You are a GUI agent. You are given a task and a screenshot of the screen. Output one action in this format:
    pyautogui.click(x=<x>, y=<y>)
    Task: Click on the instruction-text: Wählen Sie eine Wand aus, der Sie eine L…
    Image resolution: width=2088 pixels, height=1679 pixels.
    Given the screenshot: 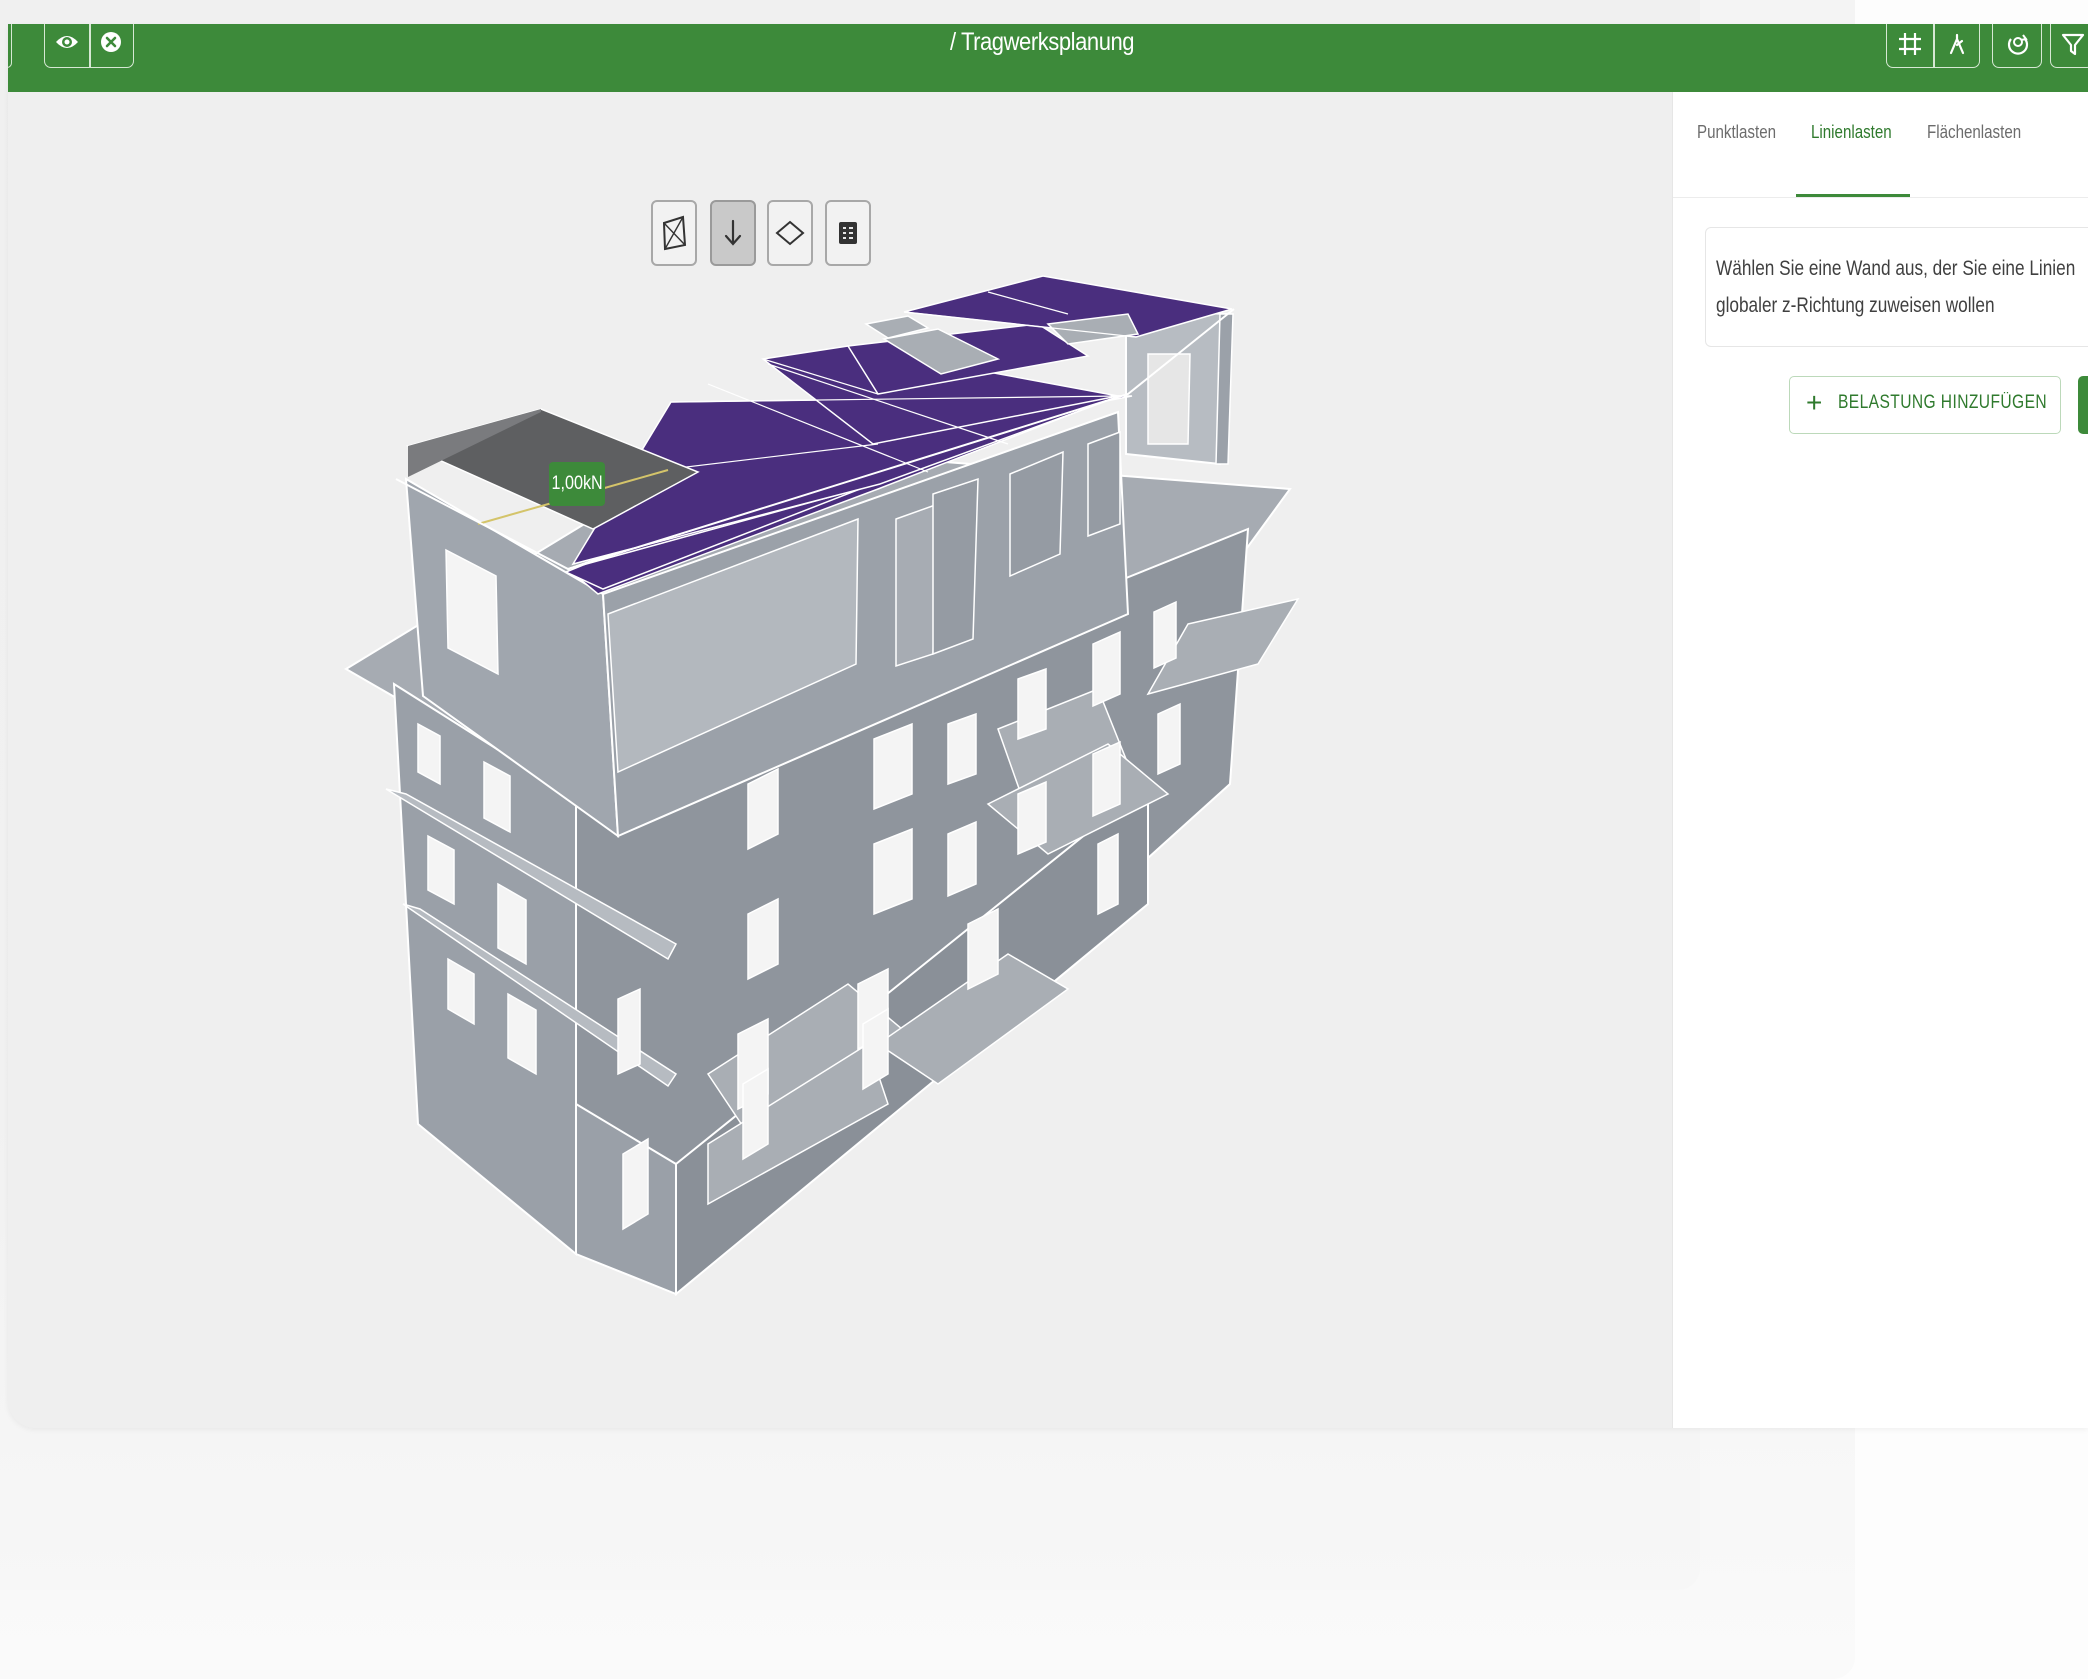 What is the action you would take?
    pyautogui.click(x=1896, y=287)
    